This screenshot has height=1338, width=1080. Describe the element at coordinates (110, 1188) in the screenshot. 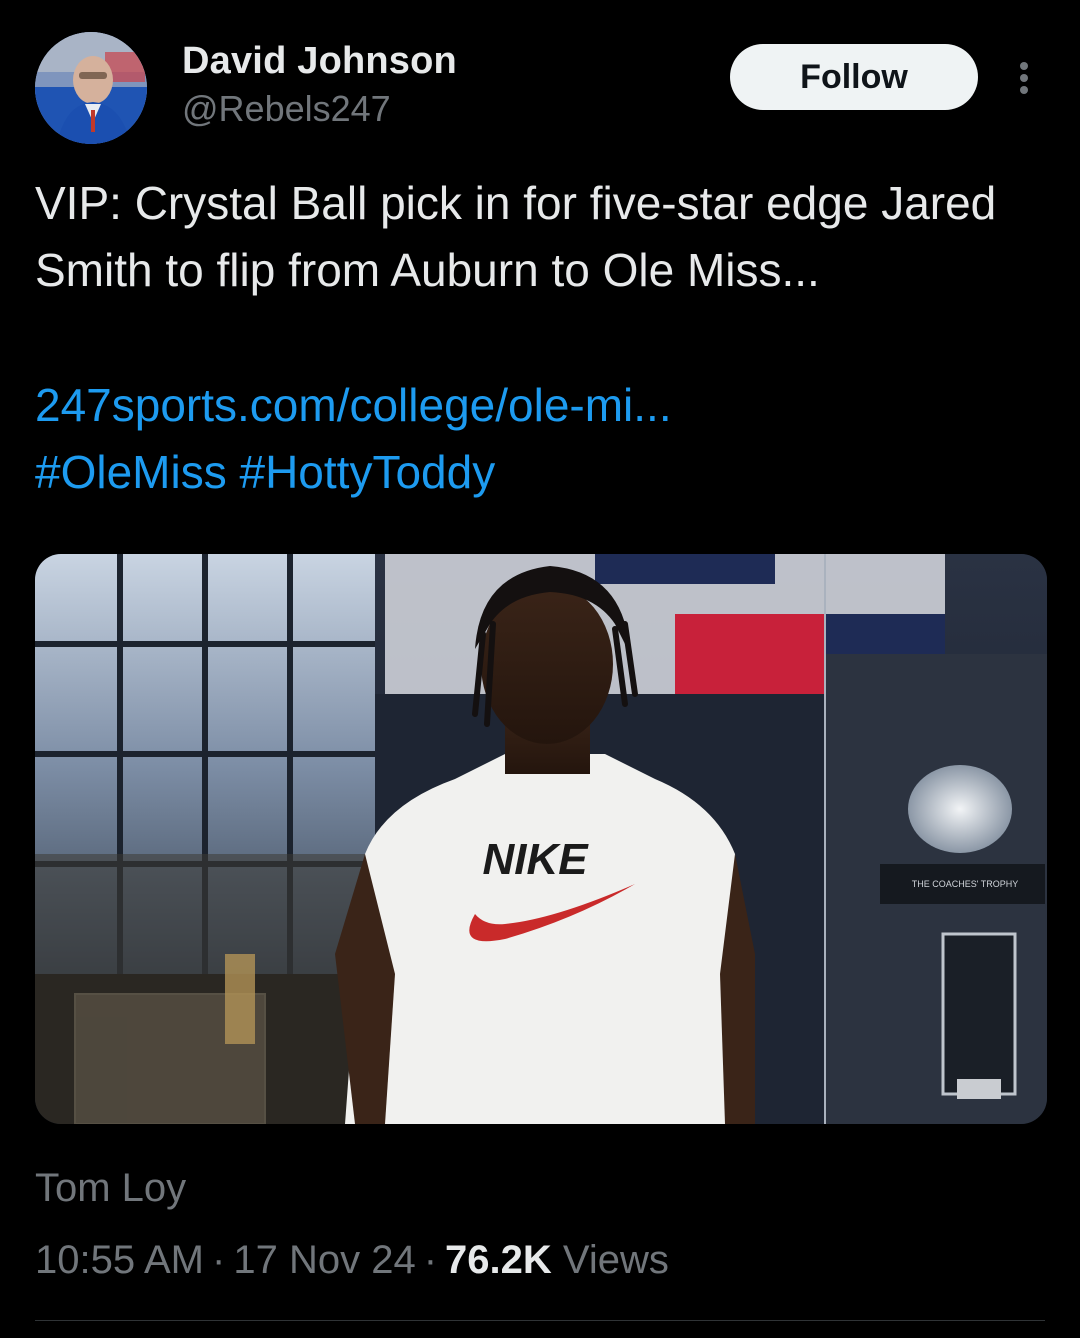

I see `photo-credit: Tom Loy` at that location.